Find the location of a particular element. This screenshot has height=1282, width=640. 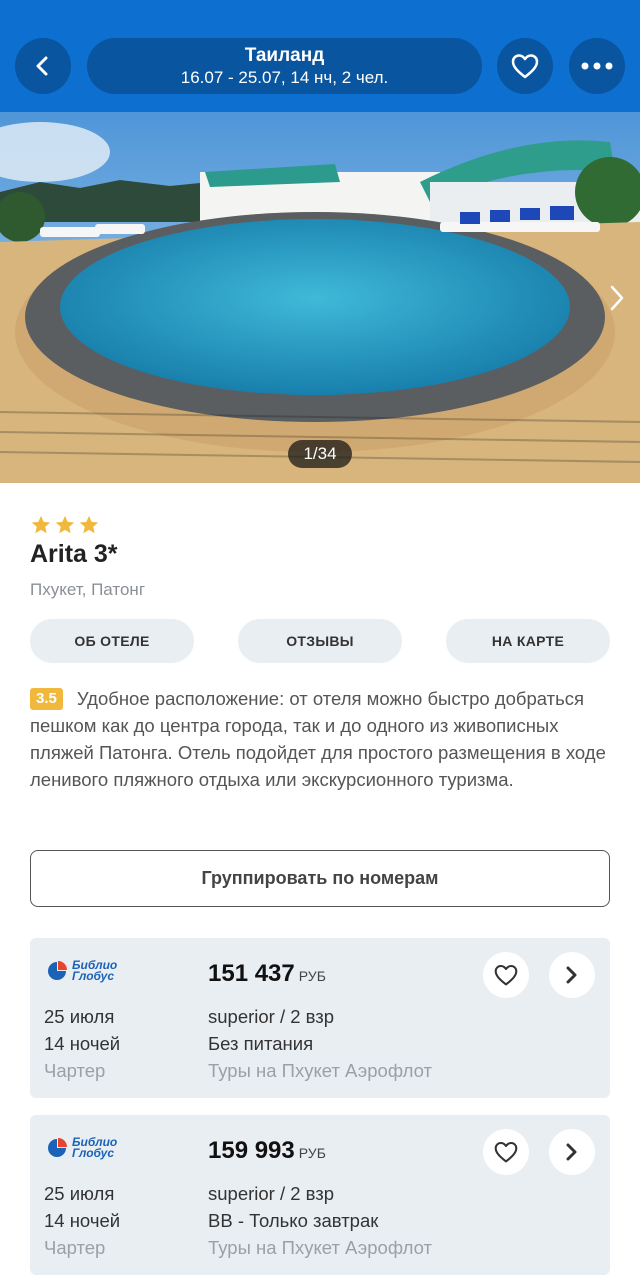

offer-price: 159 993 РУБ is located at coordinates (267, 1151).